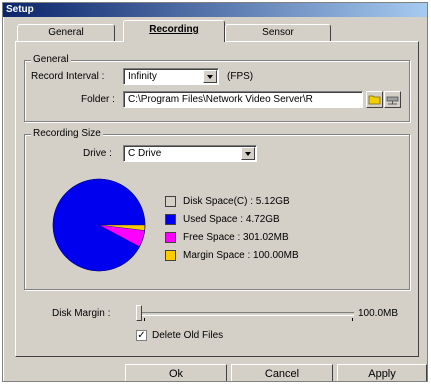 This screenshot has width=431, height=384. I want to click on legend-swatch-disk-space, so click(170, 201).